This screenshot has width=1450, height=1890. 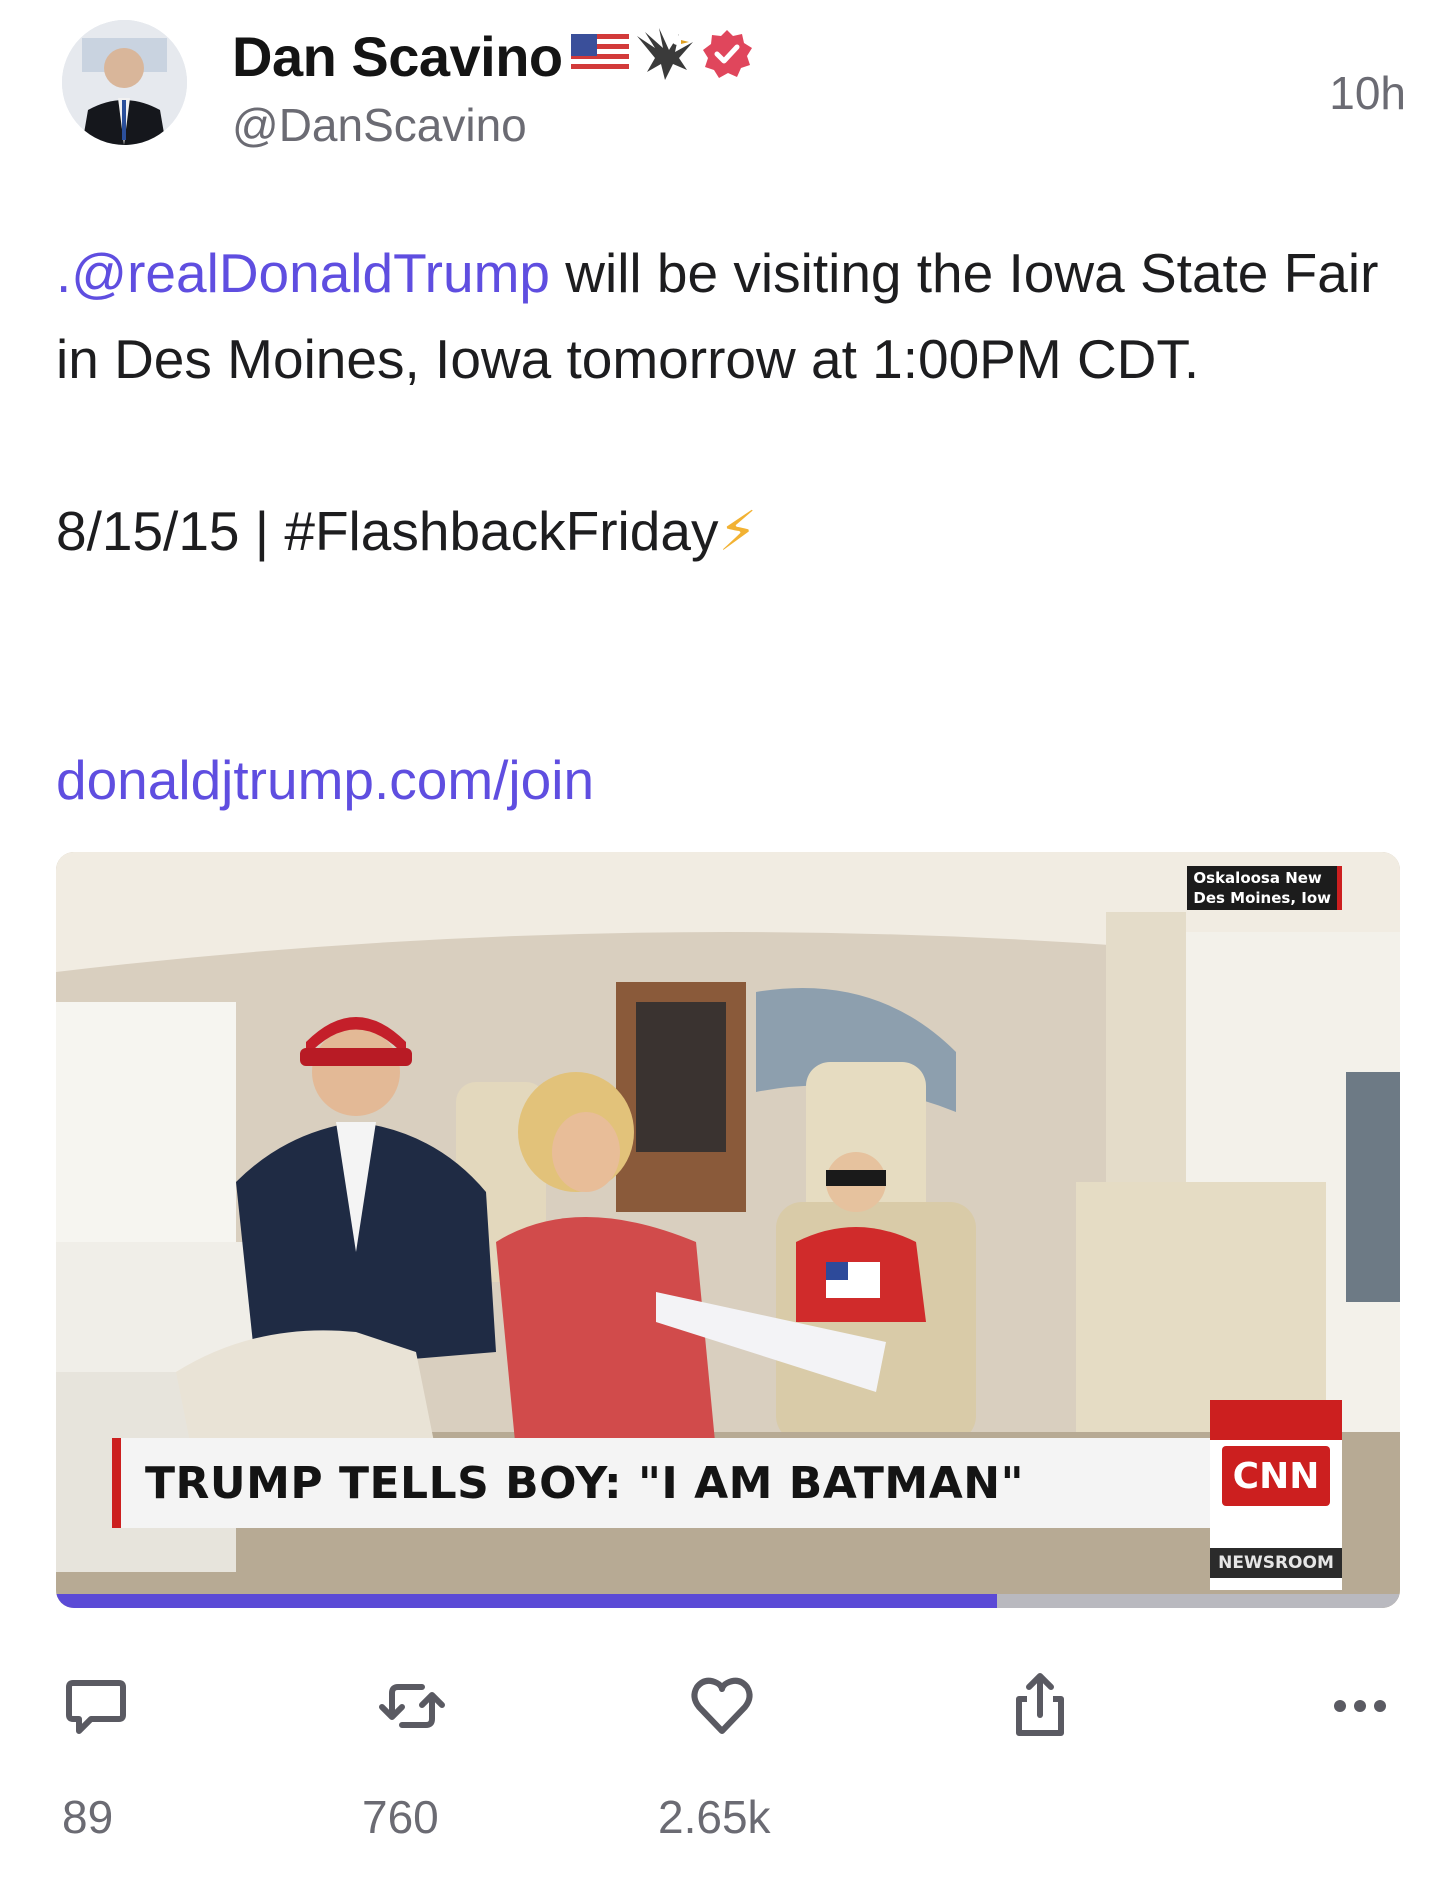 I want to click on video-progress-bar, so click(x=728, y=1601).